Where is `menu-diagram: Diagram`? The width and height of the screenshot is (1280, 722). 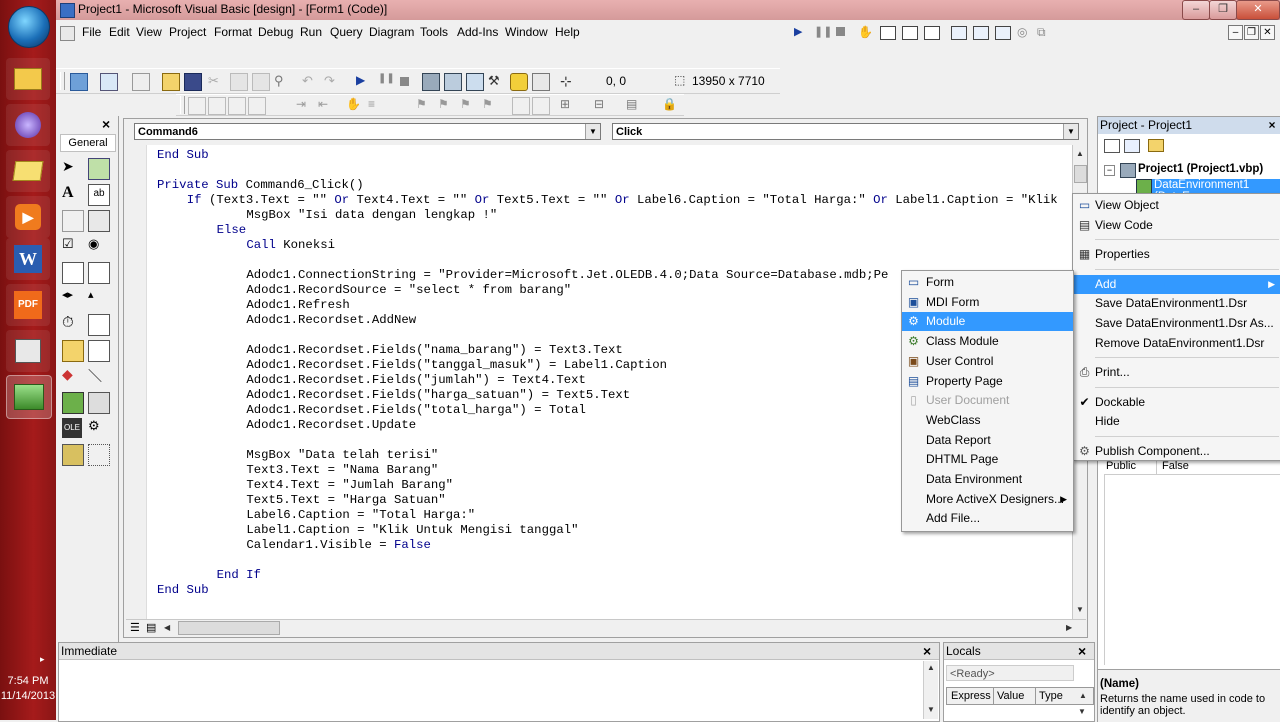
menu-diagram: Diagram is located at coordinates (391, 32).